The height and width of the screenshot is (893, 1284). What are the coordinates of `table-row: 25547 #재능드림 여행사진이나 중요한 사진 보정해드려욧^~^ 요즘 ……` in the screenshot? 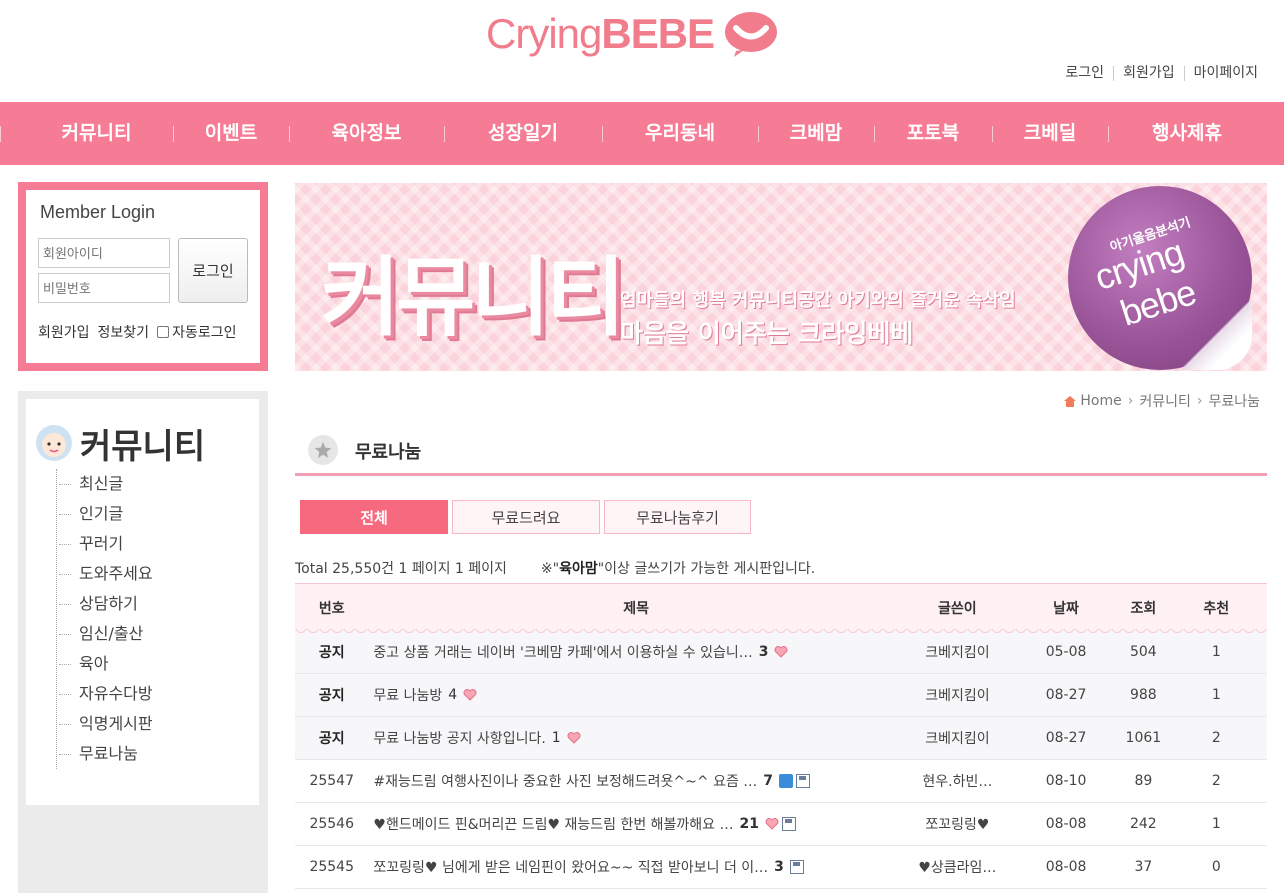 It's located at (781, 781).